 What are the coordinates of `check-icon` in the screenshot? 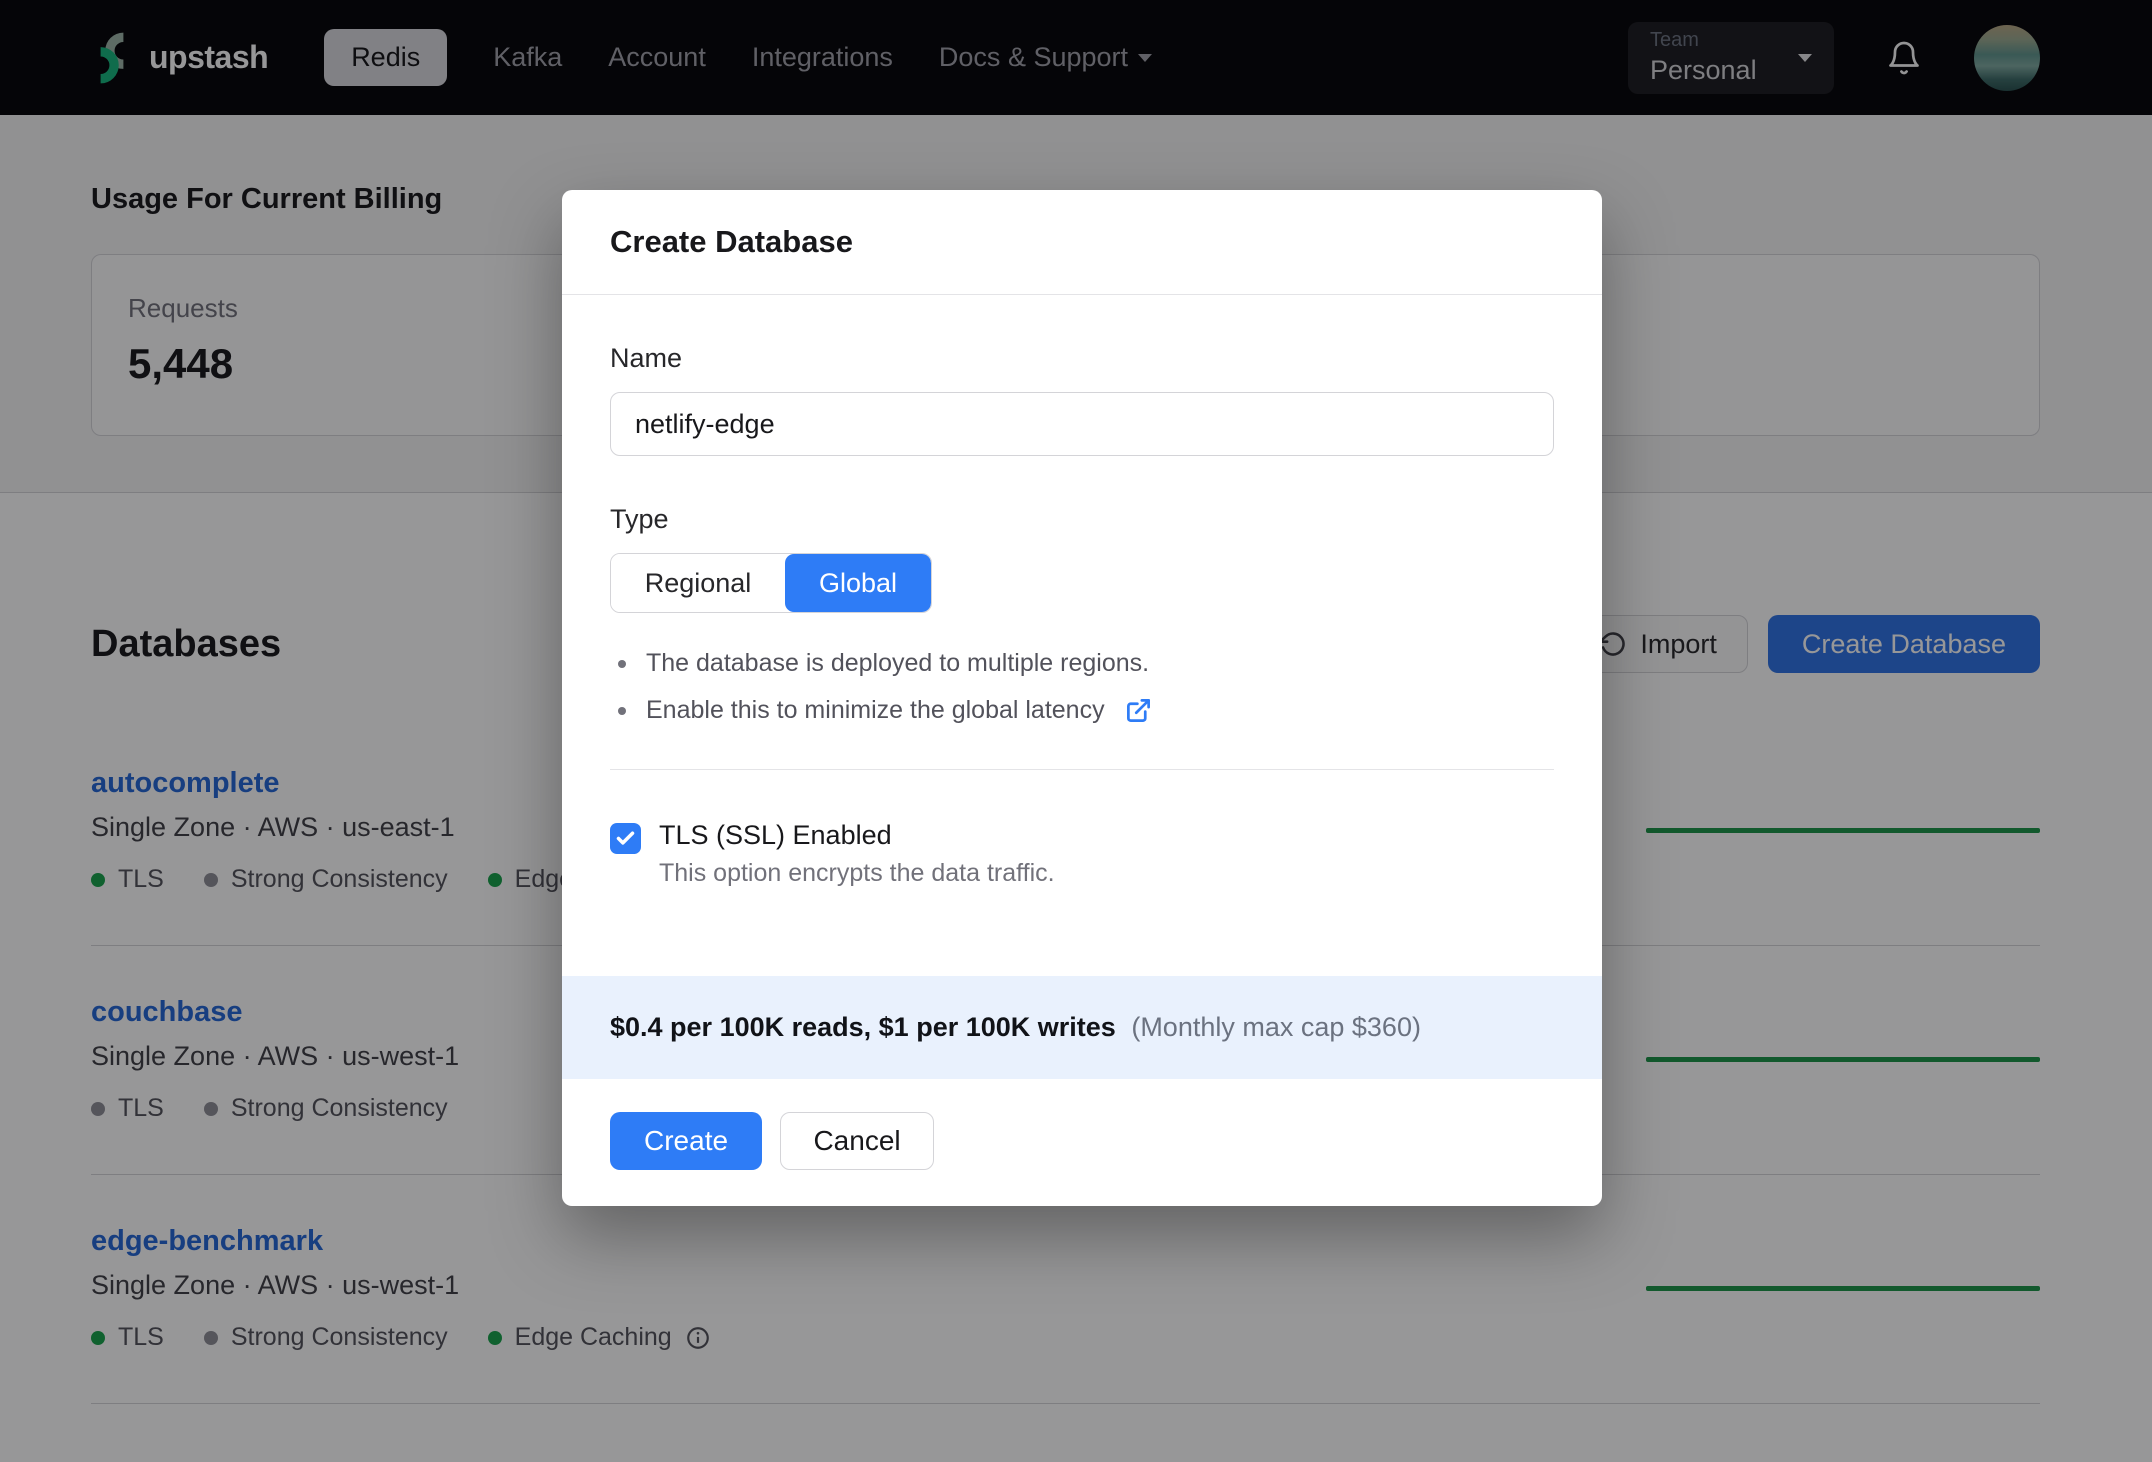 It's located at (625, 838).